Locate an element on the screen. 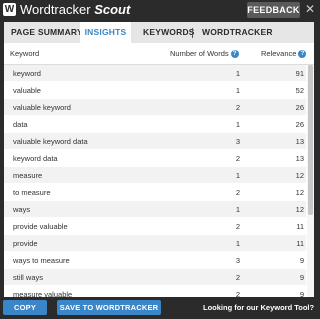  keyword-cell: to measure is located at coordinates (32, 192).